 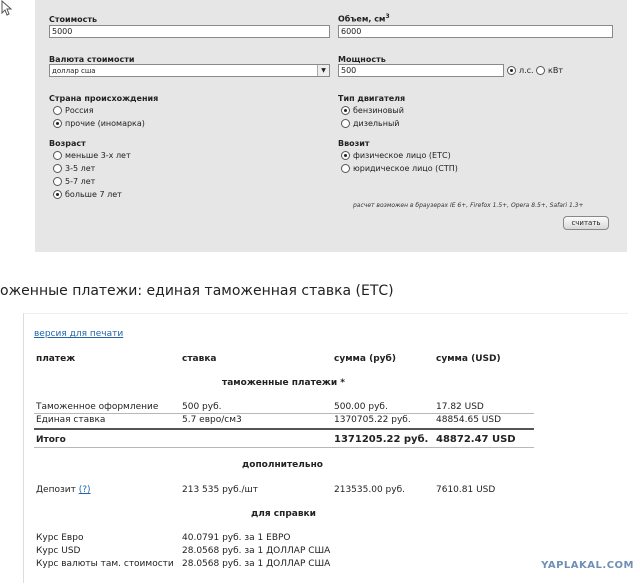 I want to click on total-rub: 1371205.22 руб., so click(x=381, y=439).